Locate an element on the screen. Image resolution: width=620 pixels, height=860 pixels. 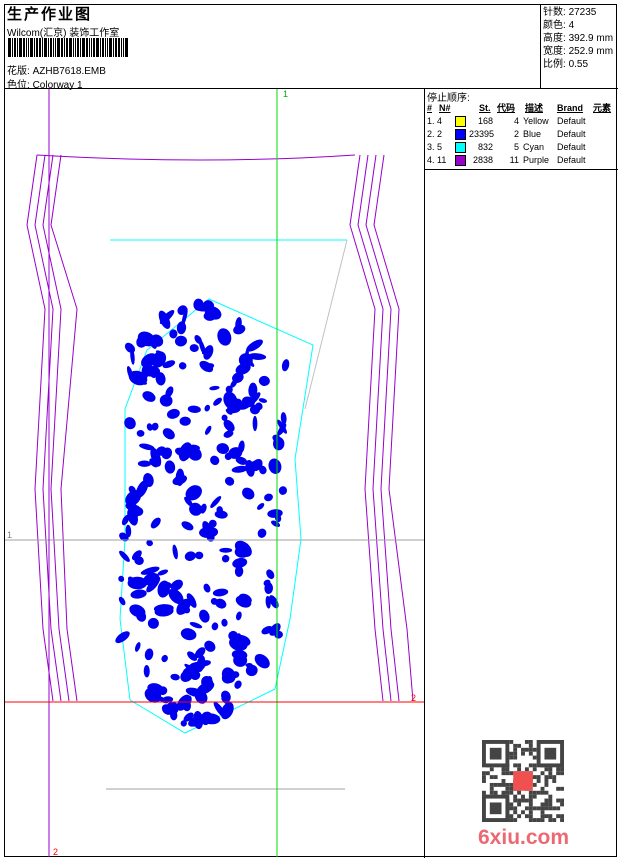
purple-guide-label: 2 is located at coordinates (55, 852).